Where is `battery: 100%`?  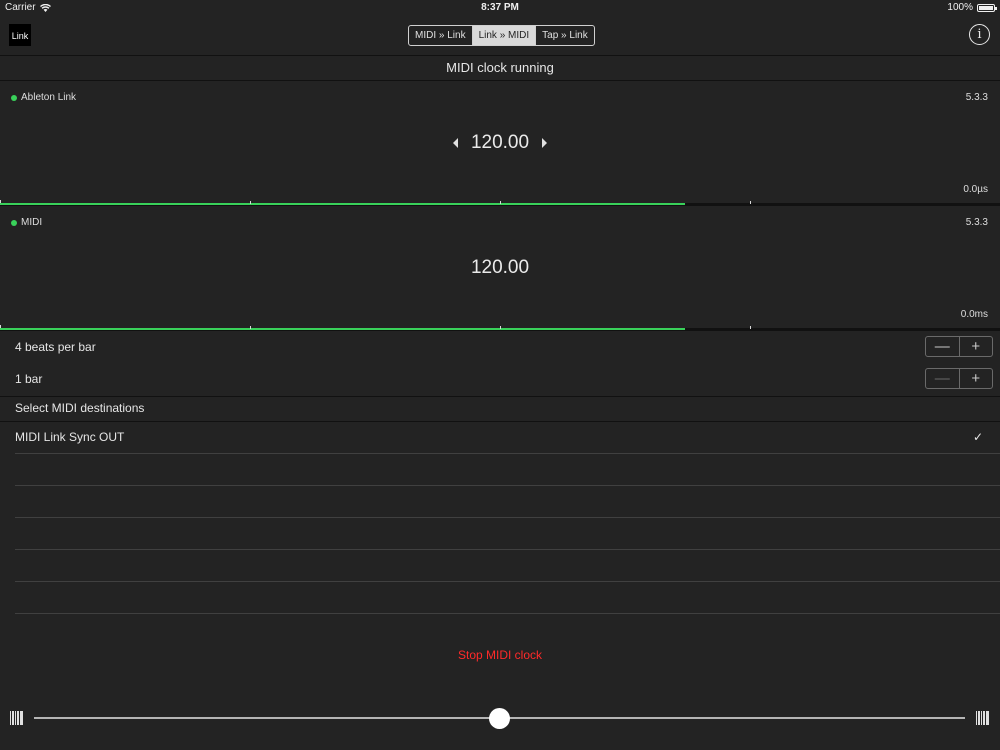
battery: 100% is located at coordinates (972, 7).